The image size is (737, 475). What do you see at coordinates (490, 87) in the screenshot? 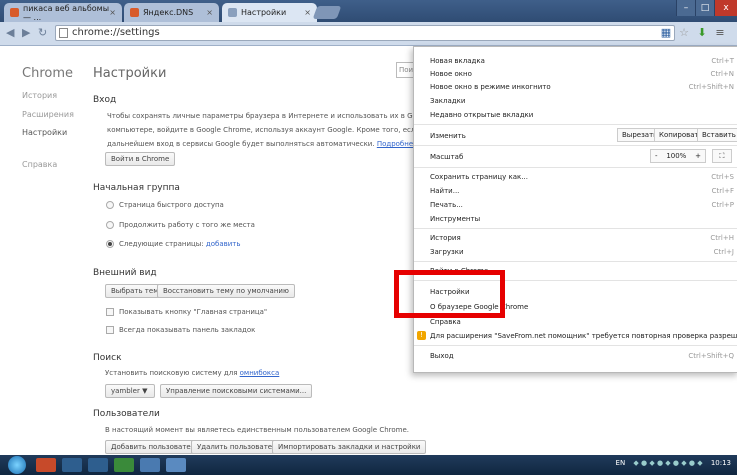
I see `menu-item-incognito: Новое окно в режиме инкогнито` at bounding box center [490, 87].